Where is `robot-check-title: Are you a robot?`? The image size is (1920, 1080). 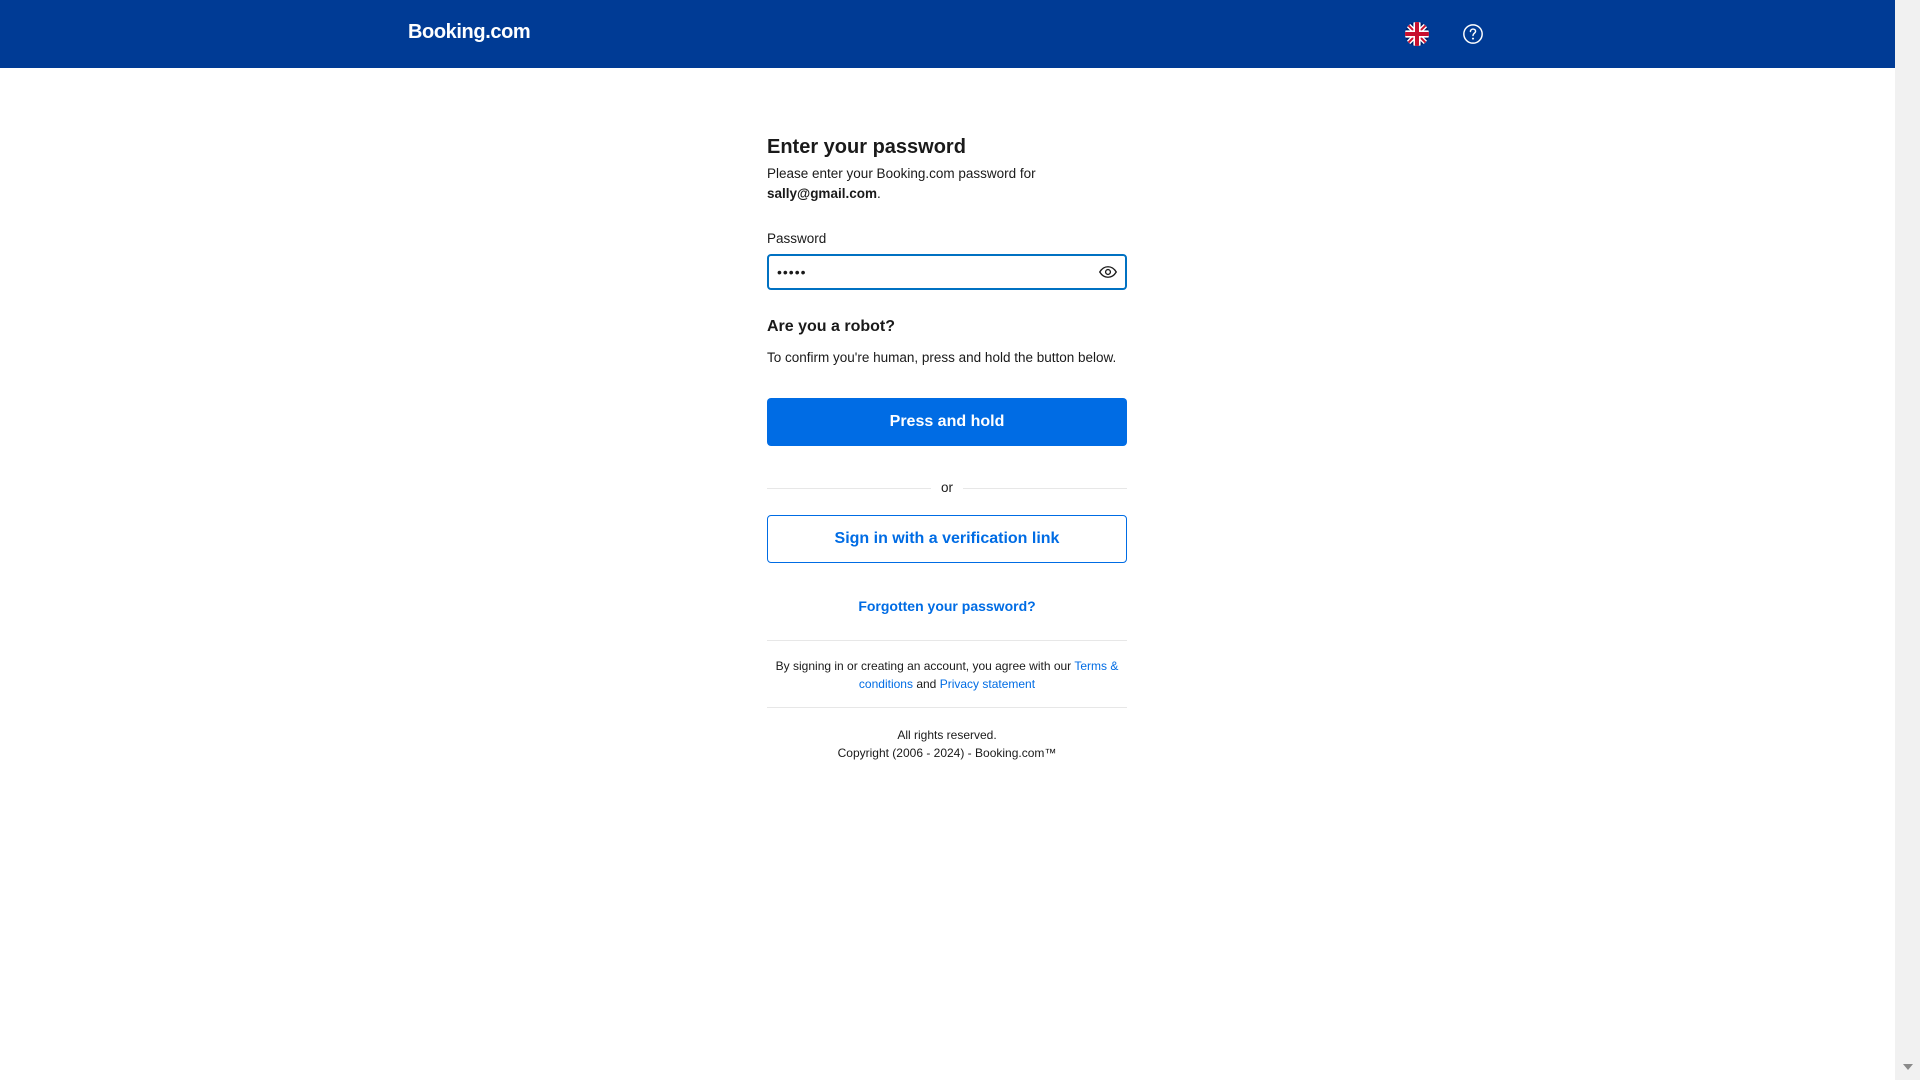 robot-check-title: Are you a robot? is located at coordinates (831, 326).